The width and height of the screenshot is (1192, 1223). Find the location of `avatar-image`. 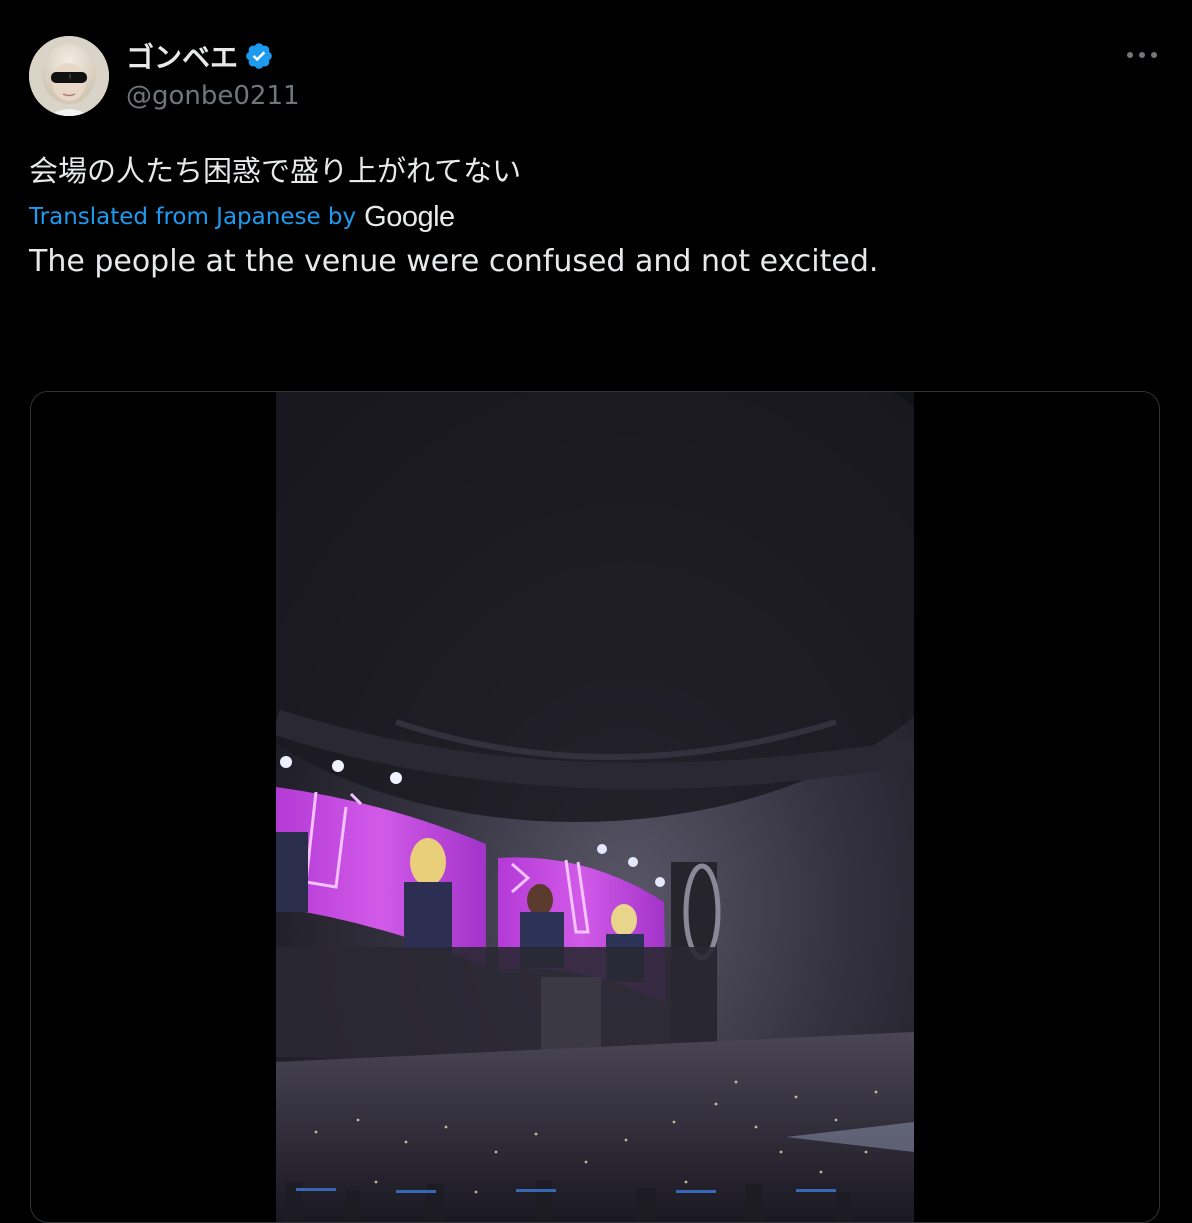

avatar-image is located at coordinates (69, 76).